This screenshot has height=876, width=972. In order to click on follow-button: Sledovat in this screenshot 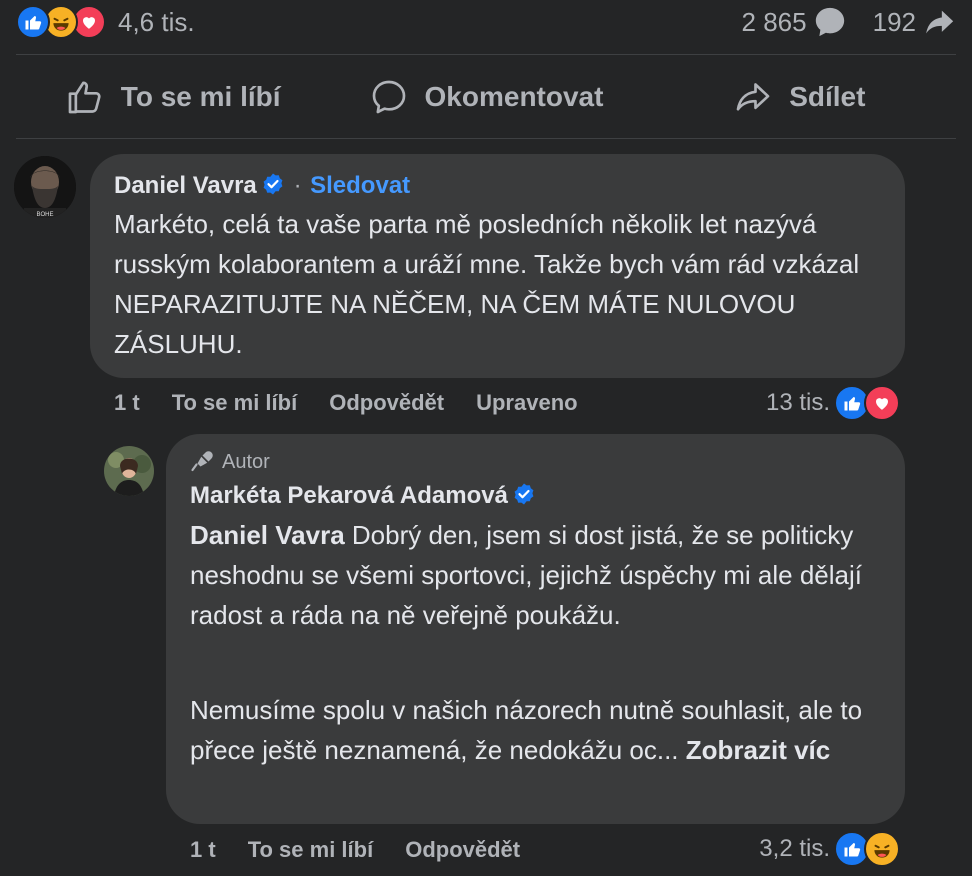, I will do `click(360, 185)`.